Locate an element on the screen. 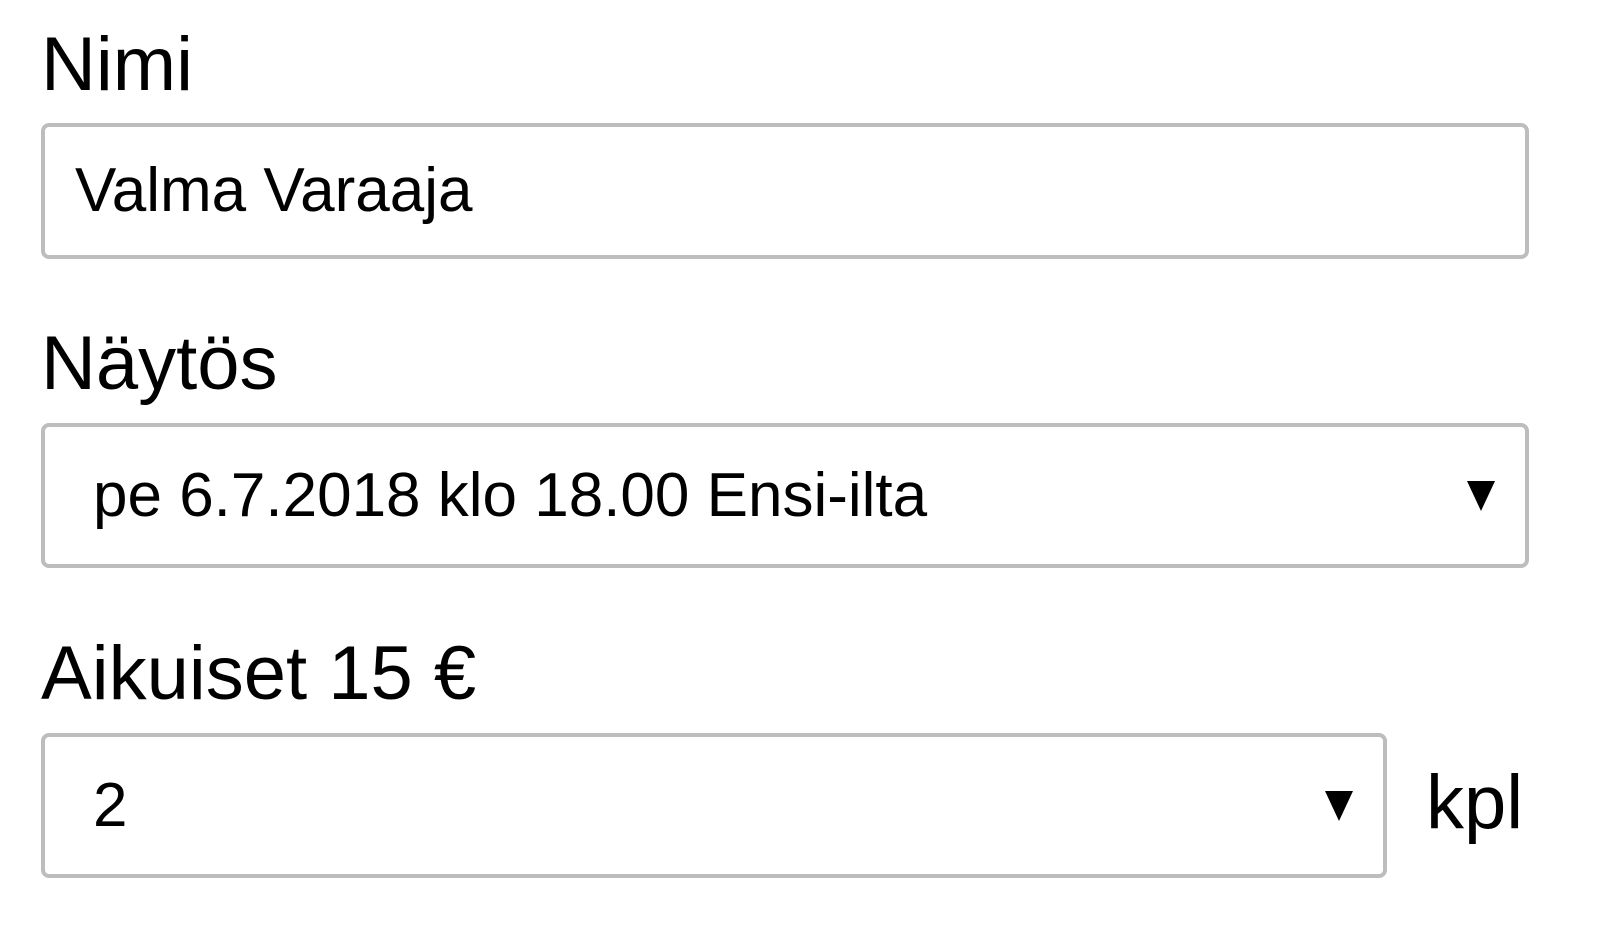 The width and height of the screenshot is (1600, 929). show-select: pe 6.7.2018 klo 18.00 Ensi-ilta is located at coordinates (785, 495).